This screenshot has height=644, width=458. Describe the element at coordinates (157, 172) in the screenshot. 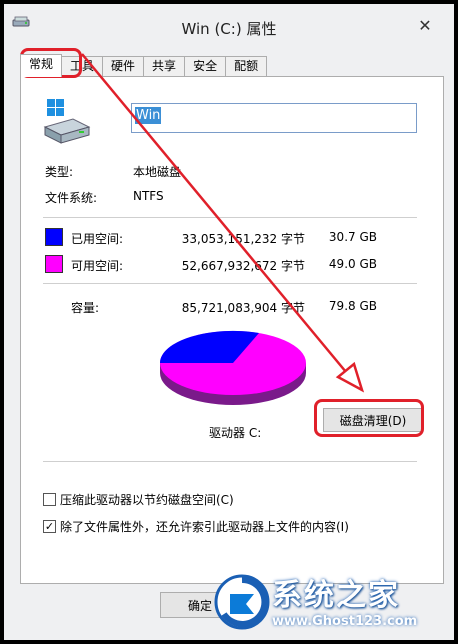

I see `type-value: 本地磁盘` at that location.